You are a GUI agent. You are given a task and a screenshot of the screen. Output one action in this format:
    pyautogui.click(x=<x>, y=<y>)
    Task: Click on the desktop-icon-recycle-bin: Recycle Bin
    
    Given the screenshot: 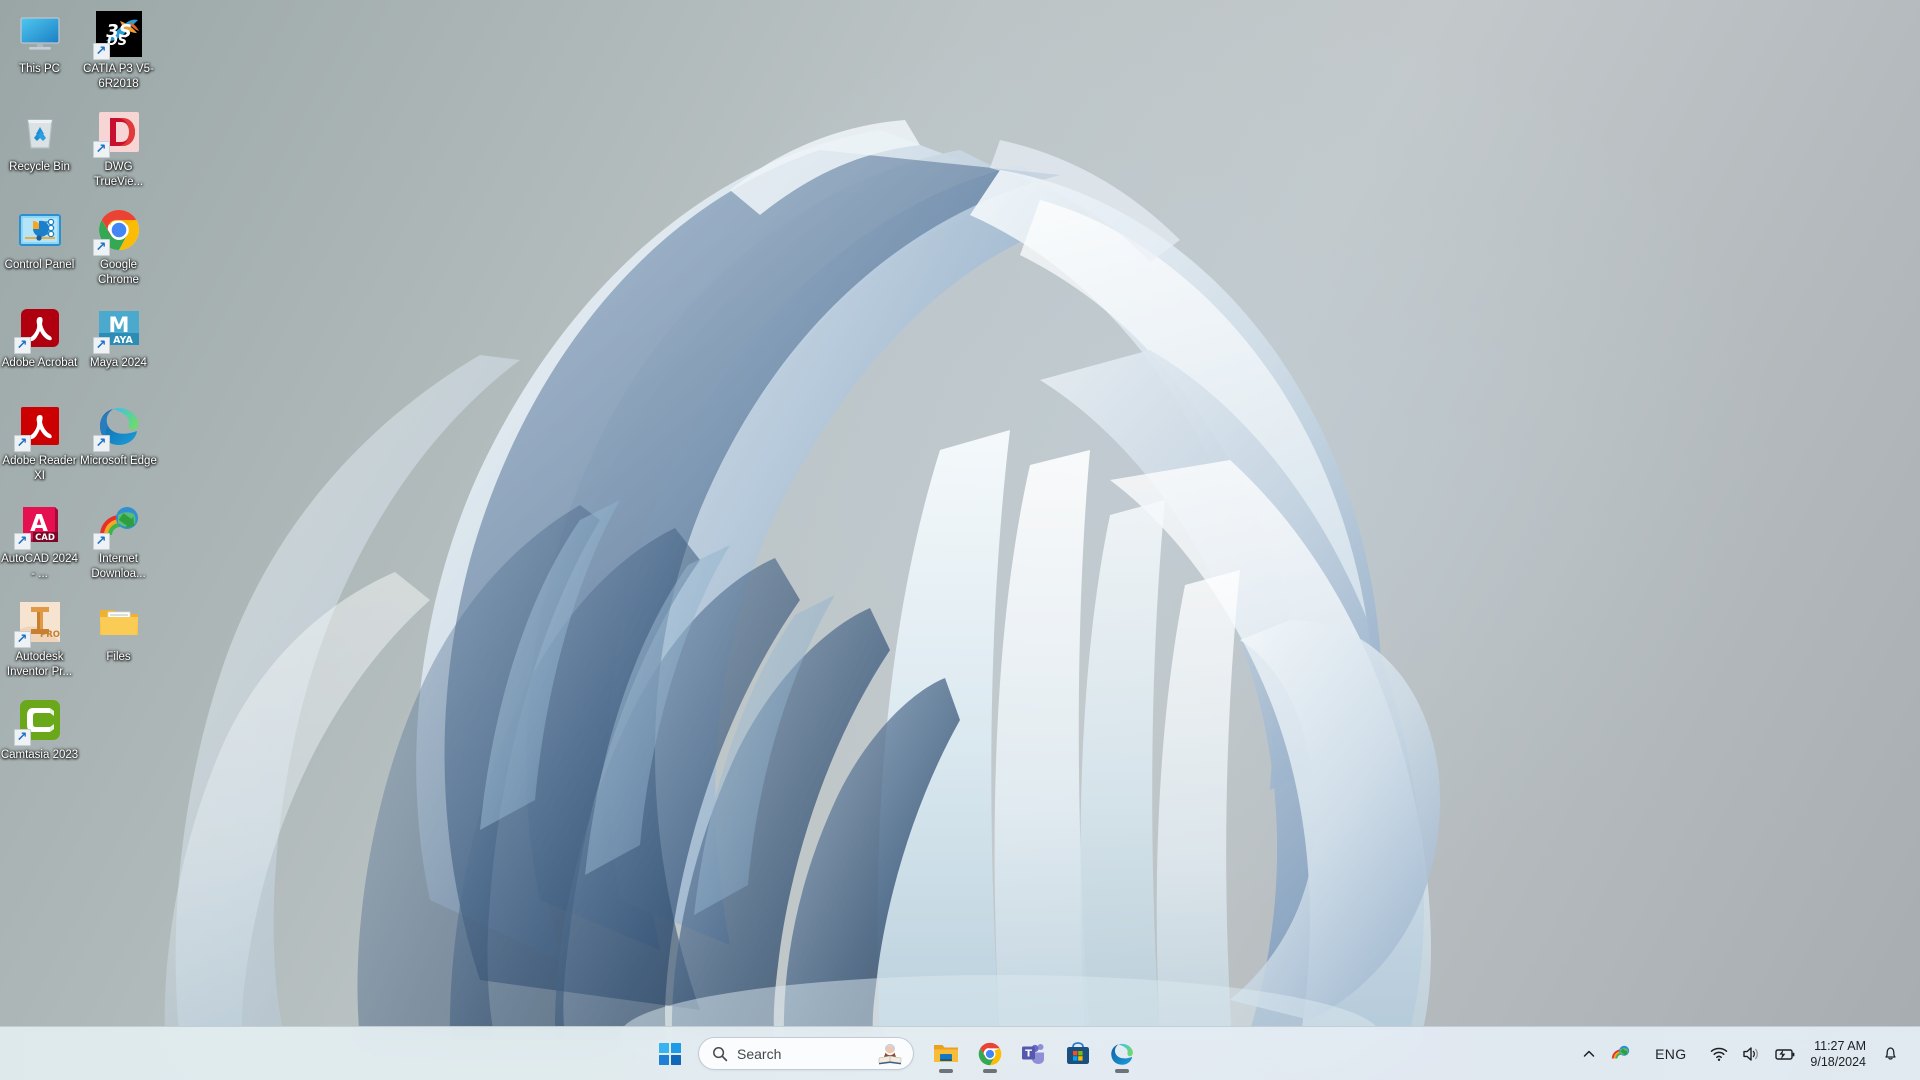 What is the action you would take?
    pyautogui.click(x=39, y=151)
    